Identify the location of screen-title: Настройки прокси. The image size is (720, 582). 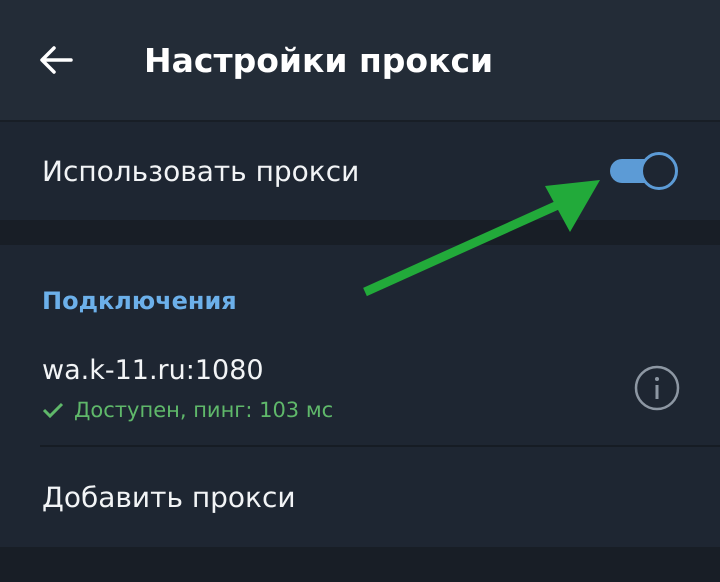
(319, 60).